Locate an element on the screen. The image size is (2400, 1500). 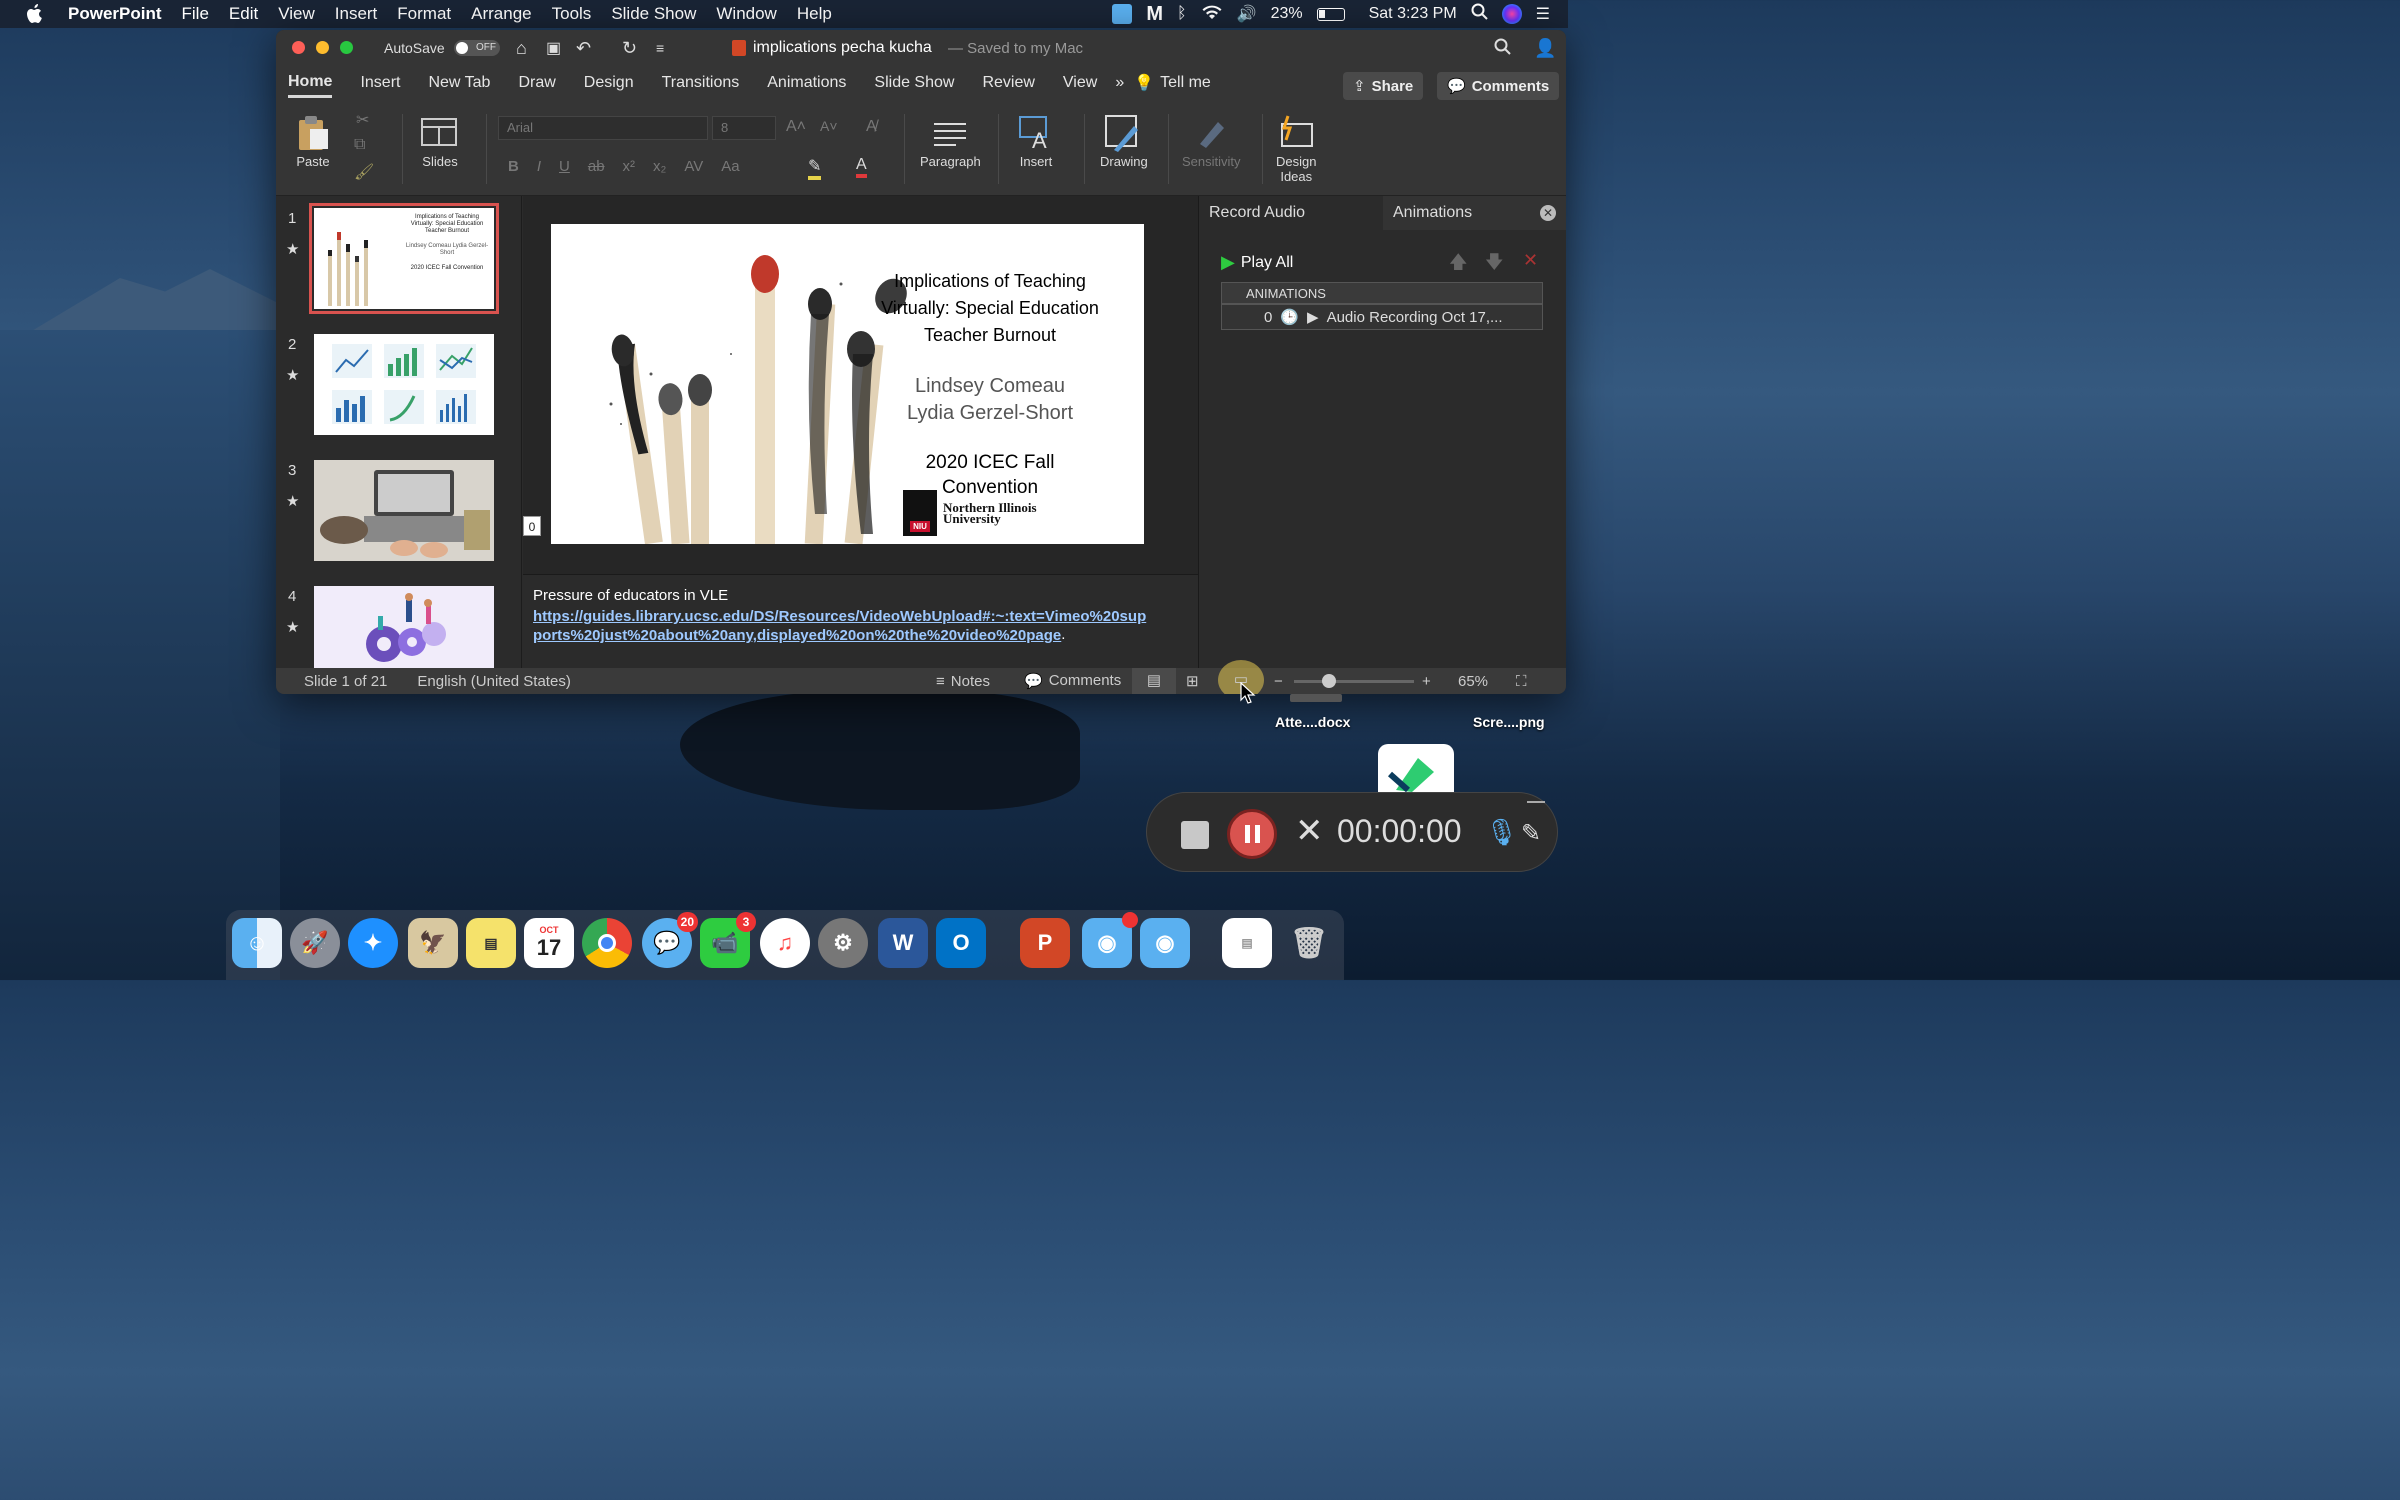
slide-counter: Slide 1 of 21 is located at coordinates (345, 681).